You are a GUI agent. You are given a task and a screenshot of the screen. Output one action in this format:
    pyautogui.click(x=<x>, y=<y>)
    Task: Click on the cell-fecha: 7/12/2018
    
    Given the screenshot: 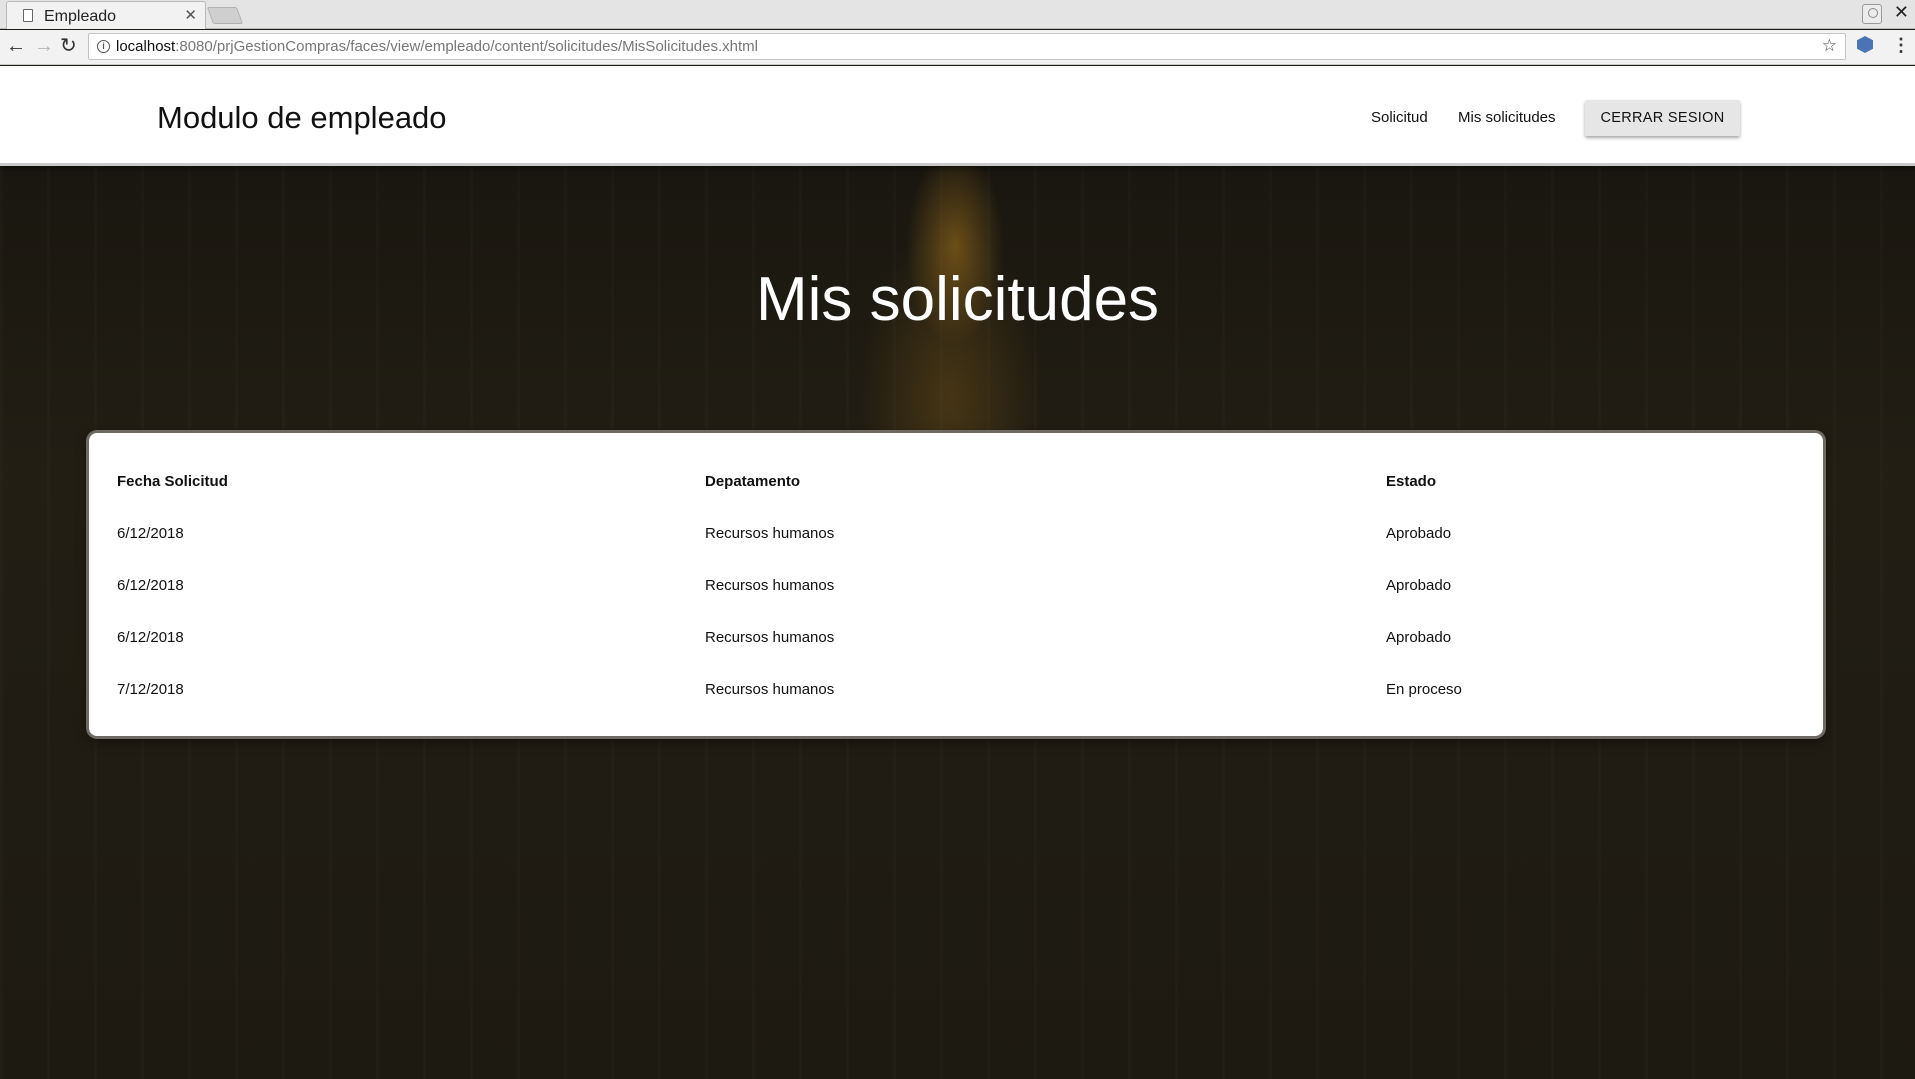 What is the action you would take?
    pyautogui.click(x=150, y=689)
    